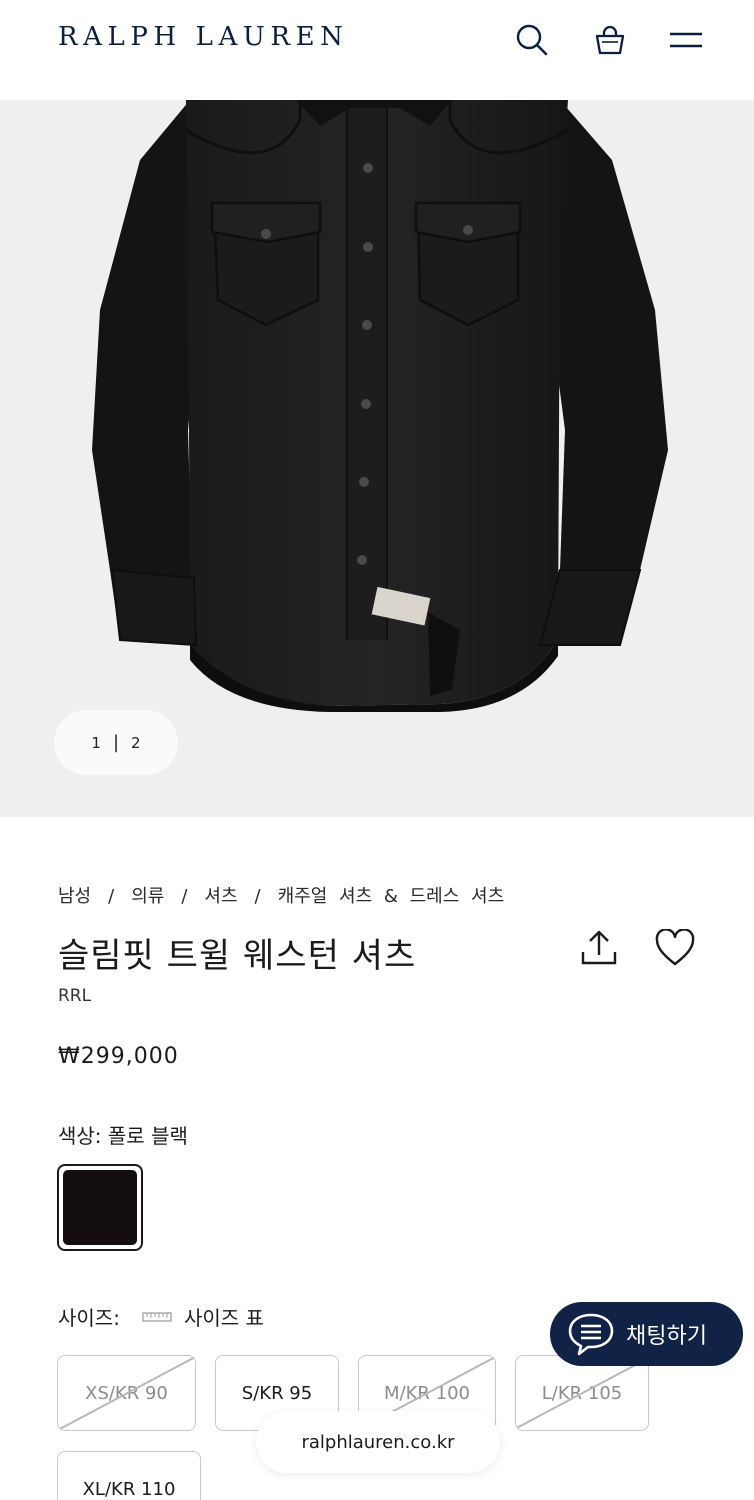 The width and height of the screenshot is (754, 1500). I want to click on site-header: RALPH LAUREN, so click(377, 50).